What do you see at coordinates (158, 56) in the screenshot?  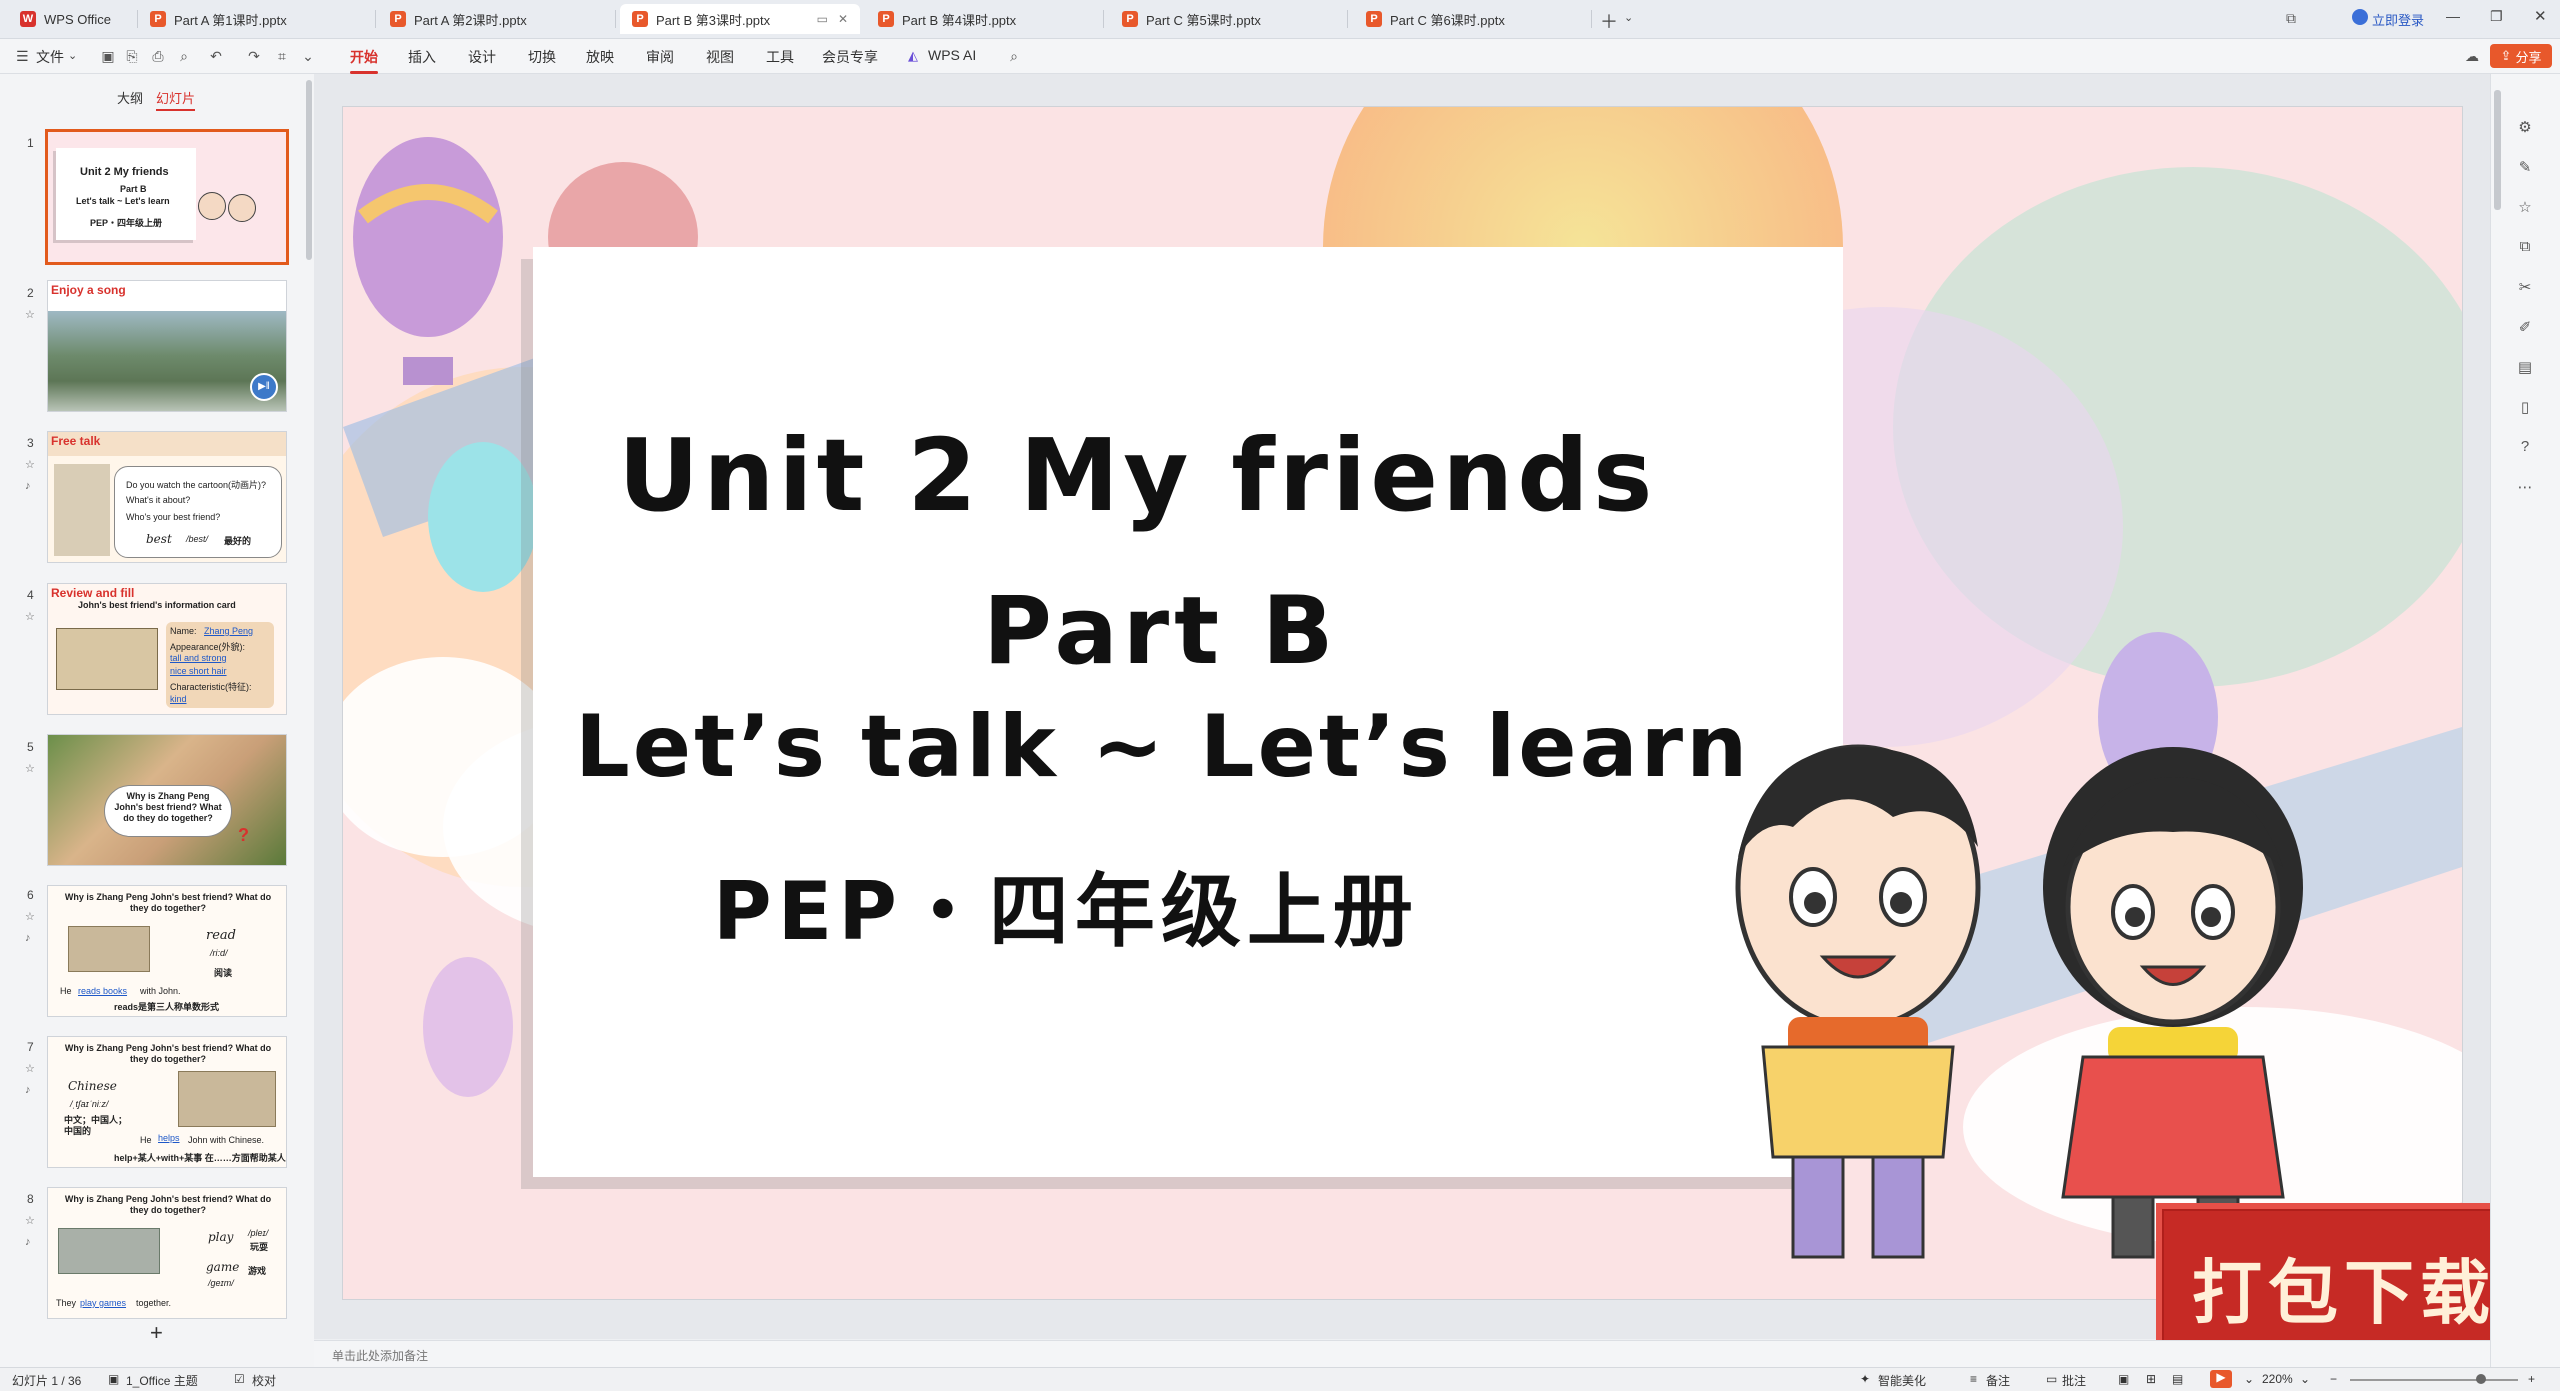 I see `print-icon: ⎙` at bounding box center [158, 56].